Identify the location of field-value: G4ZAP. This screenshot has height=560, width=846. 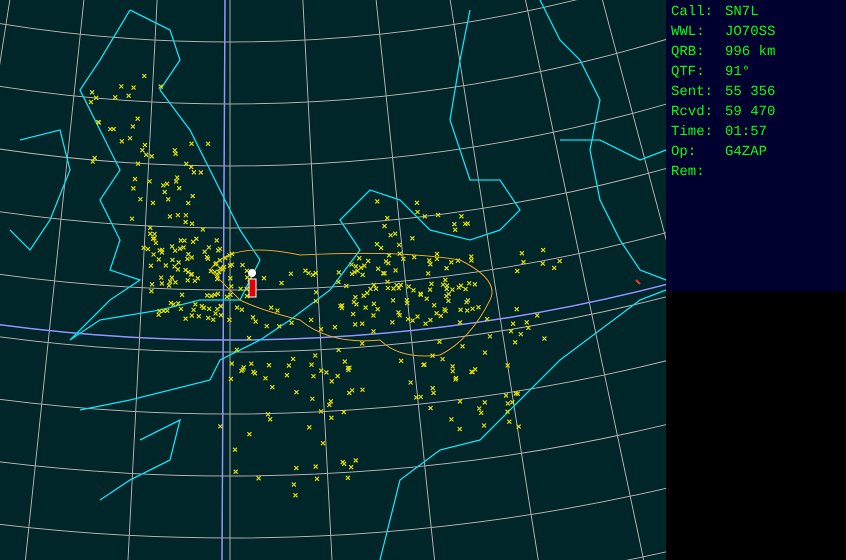
(746, 152).